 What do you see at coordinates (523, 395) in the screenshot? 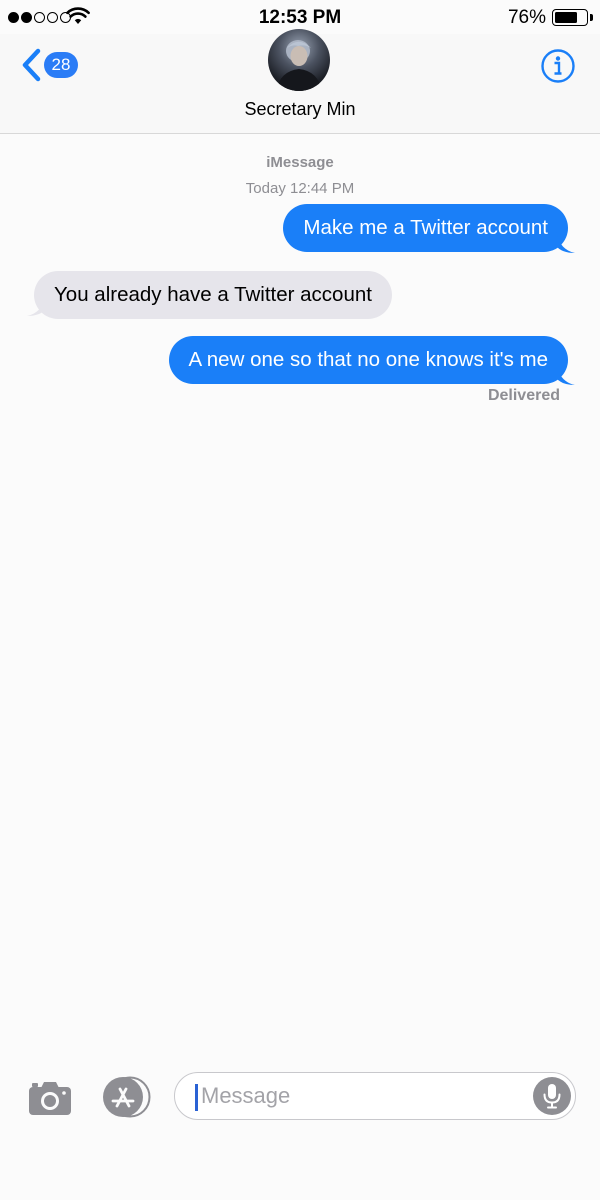
I see `delivery-status: Delivered` at bounding box center [523, 395].